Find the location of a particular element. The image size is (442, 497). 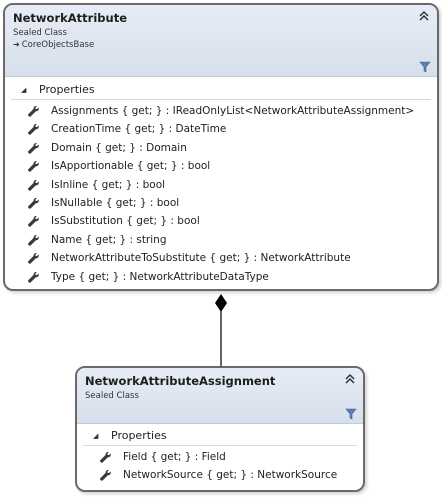

property-member: IsSubstitution { get; } : bool is located at coordinates (221, 221).